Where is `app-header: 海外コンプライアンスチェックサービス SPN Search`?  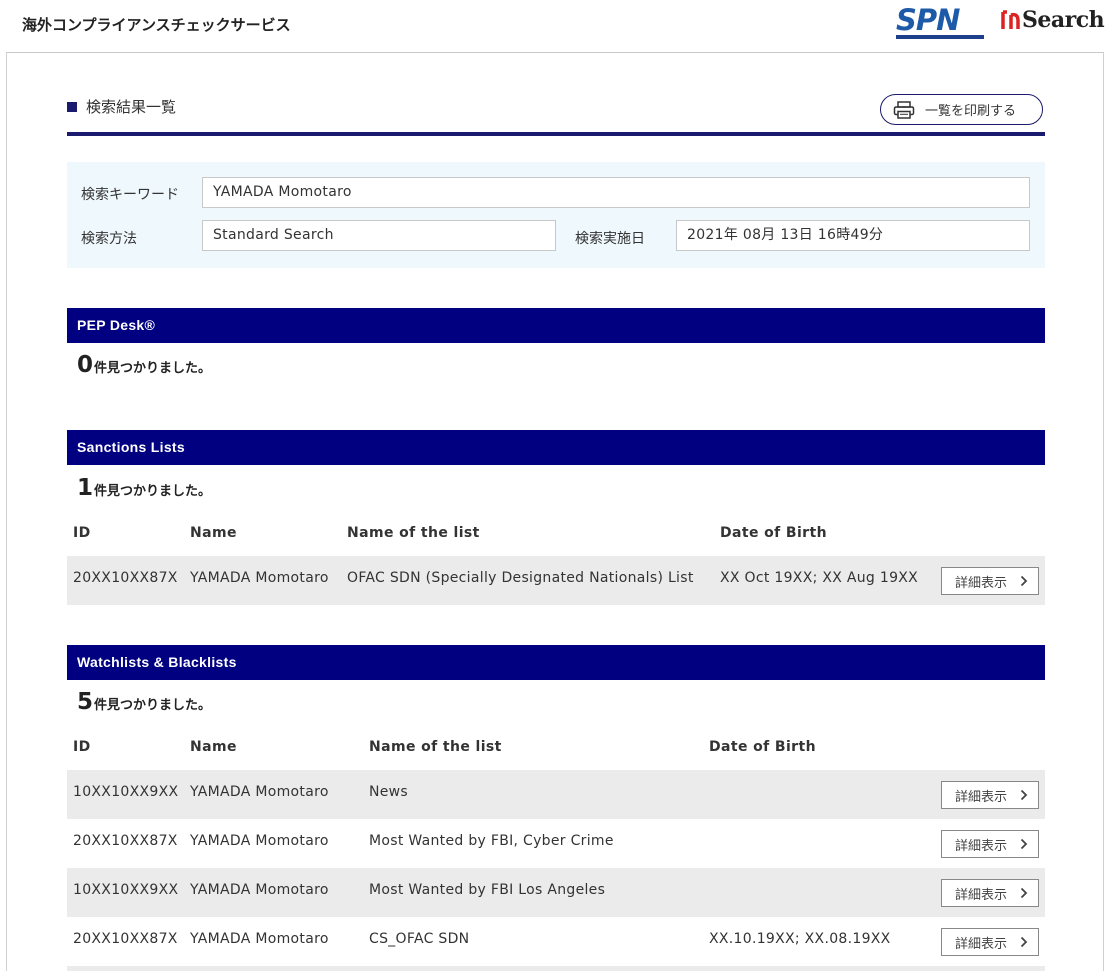
app-header: 海外コンプライアンスチェックサービス SPN Search is located at coordinates (555, 26).